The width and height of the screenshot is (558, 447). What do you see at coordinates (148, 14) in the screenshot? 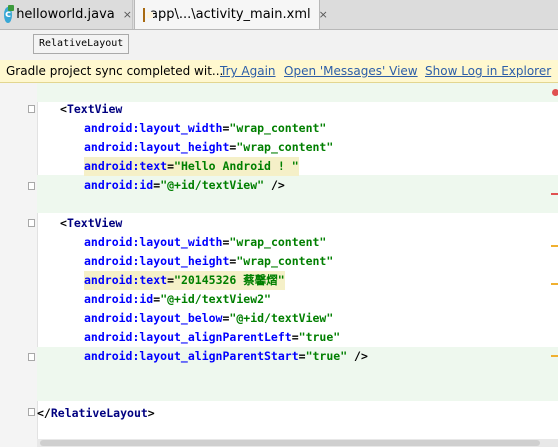
I see `layout-xml-icon` at bounding box center [148, 14].